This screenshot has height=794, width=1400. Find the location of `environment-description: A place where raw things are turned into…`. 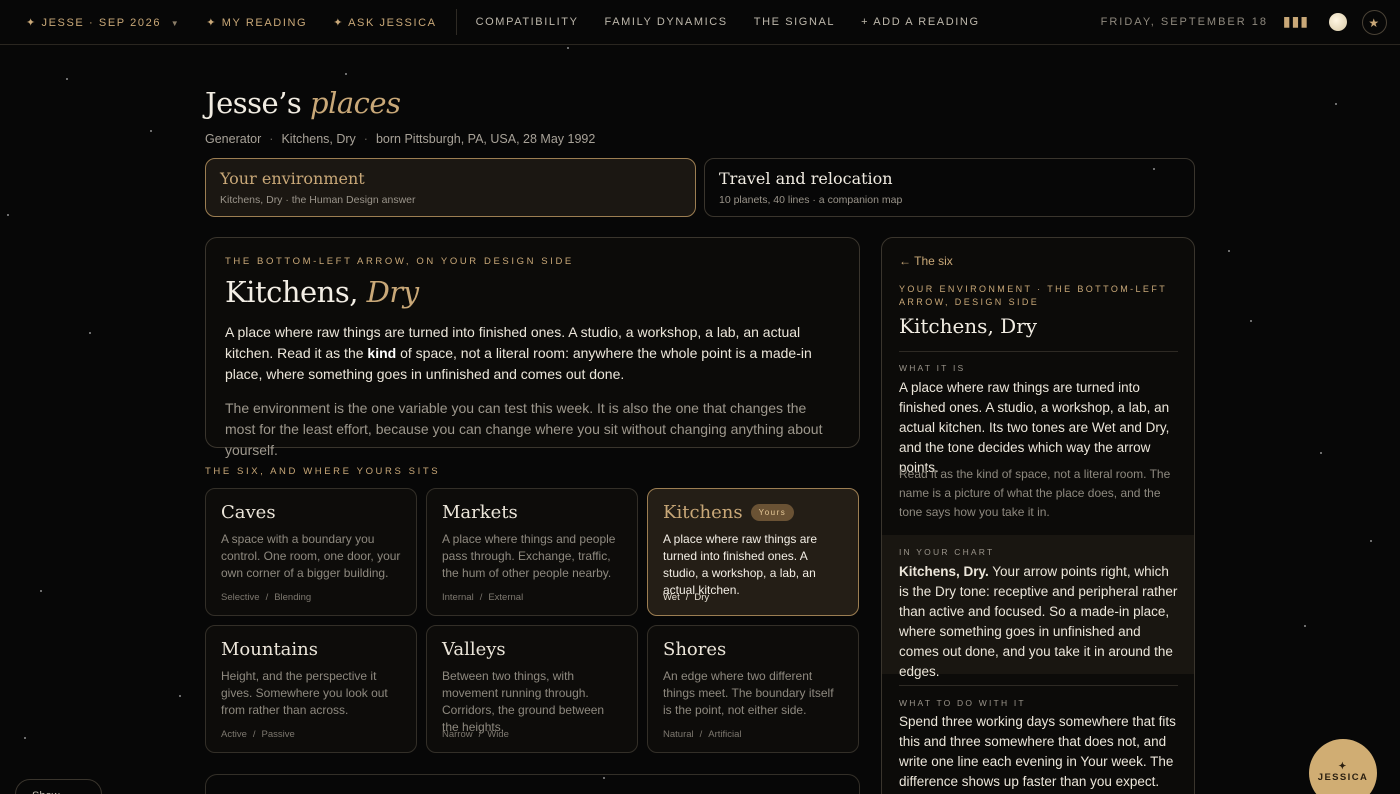

environment-description: A place where raw things are turned into… is located at coordinates (532, 353).